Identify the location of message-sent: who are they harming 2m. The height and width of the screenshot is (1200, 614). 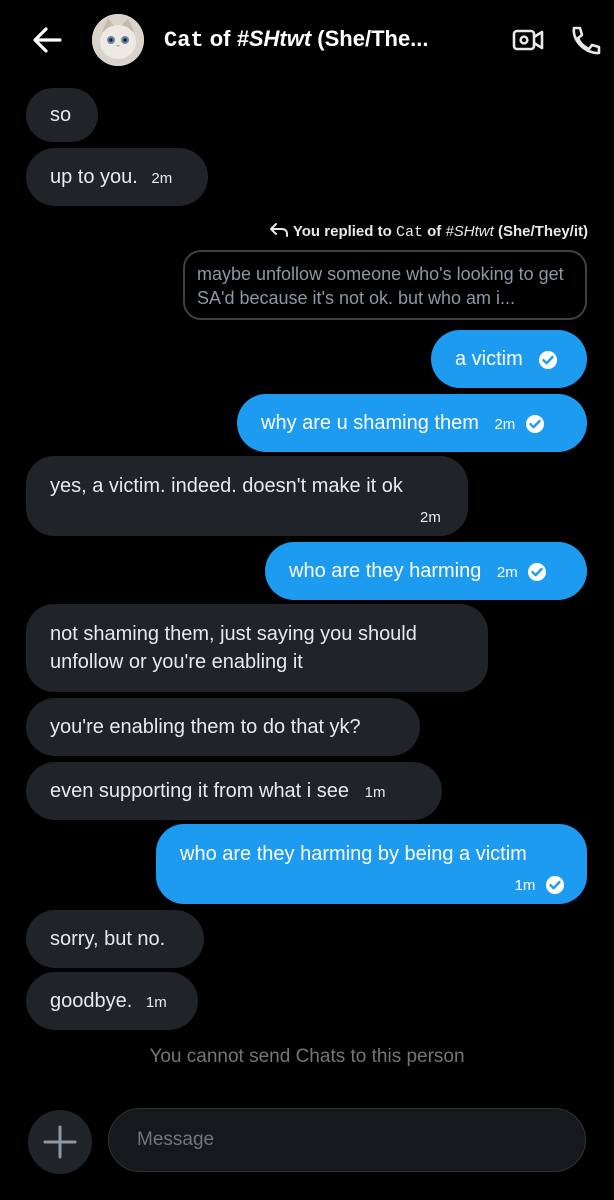
(426, 571).